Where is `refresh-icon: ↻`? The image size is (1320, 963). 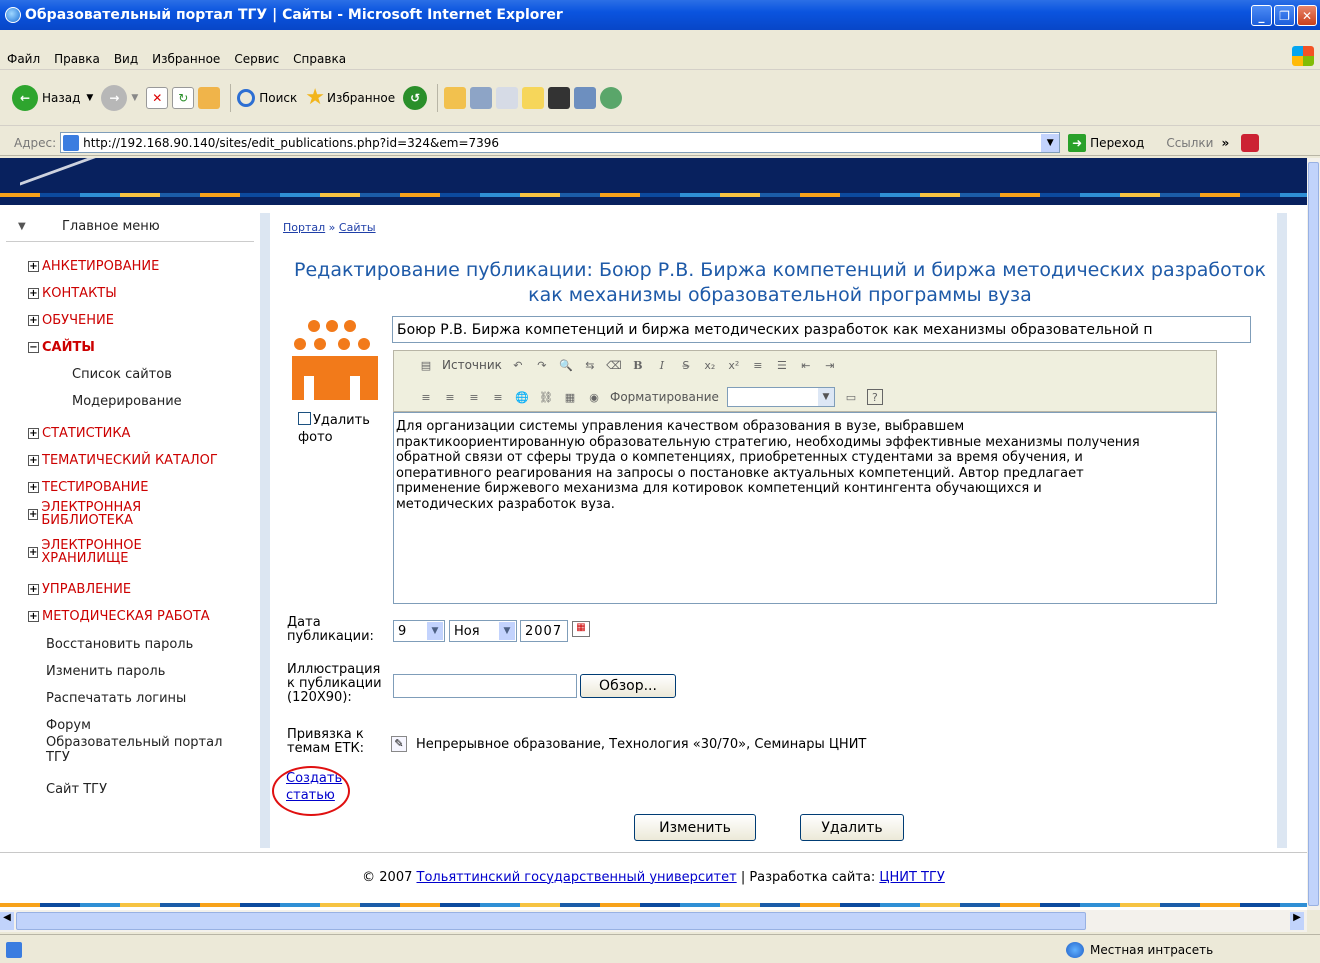 refresh-icon: ↻ is located at coordinates (183, 97).